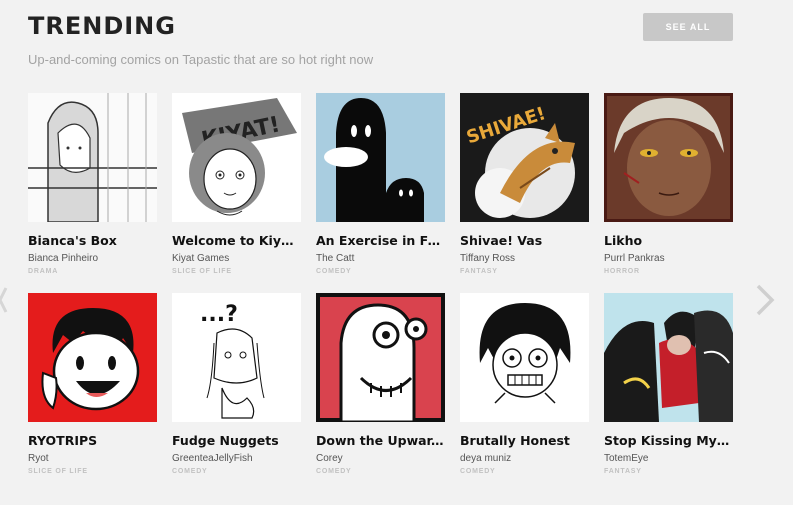 The image size is (793, 505). What do you see at coordinates (92, 241) in the screenshot?
I see `comic-title: Bianca's Box` at bounding box center [92, 241].